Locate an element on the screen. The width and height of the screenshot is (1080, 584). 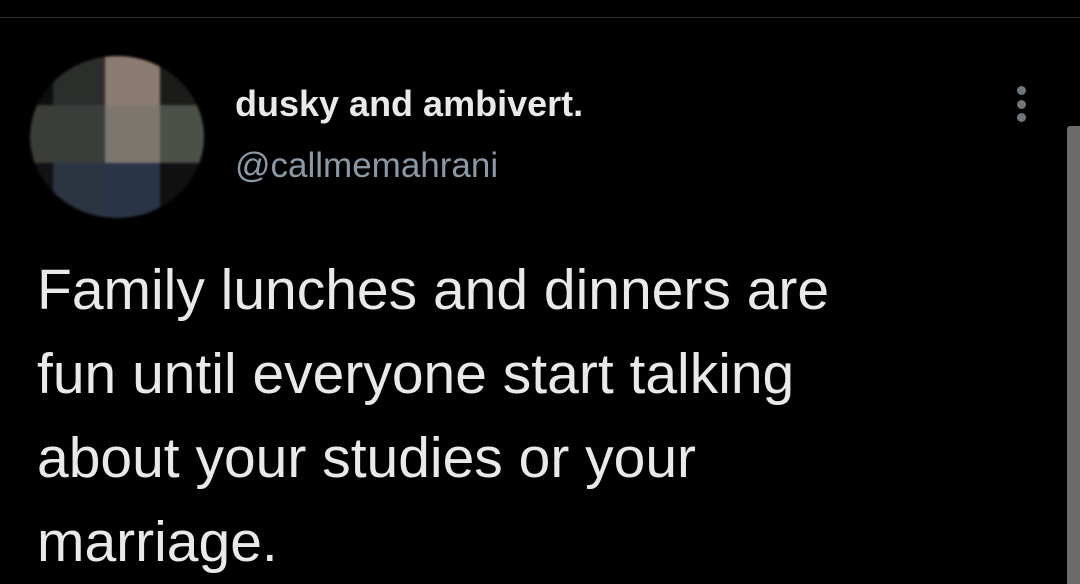
scrollbar is located at coordinates (1073, 355).